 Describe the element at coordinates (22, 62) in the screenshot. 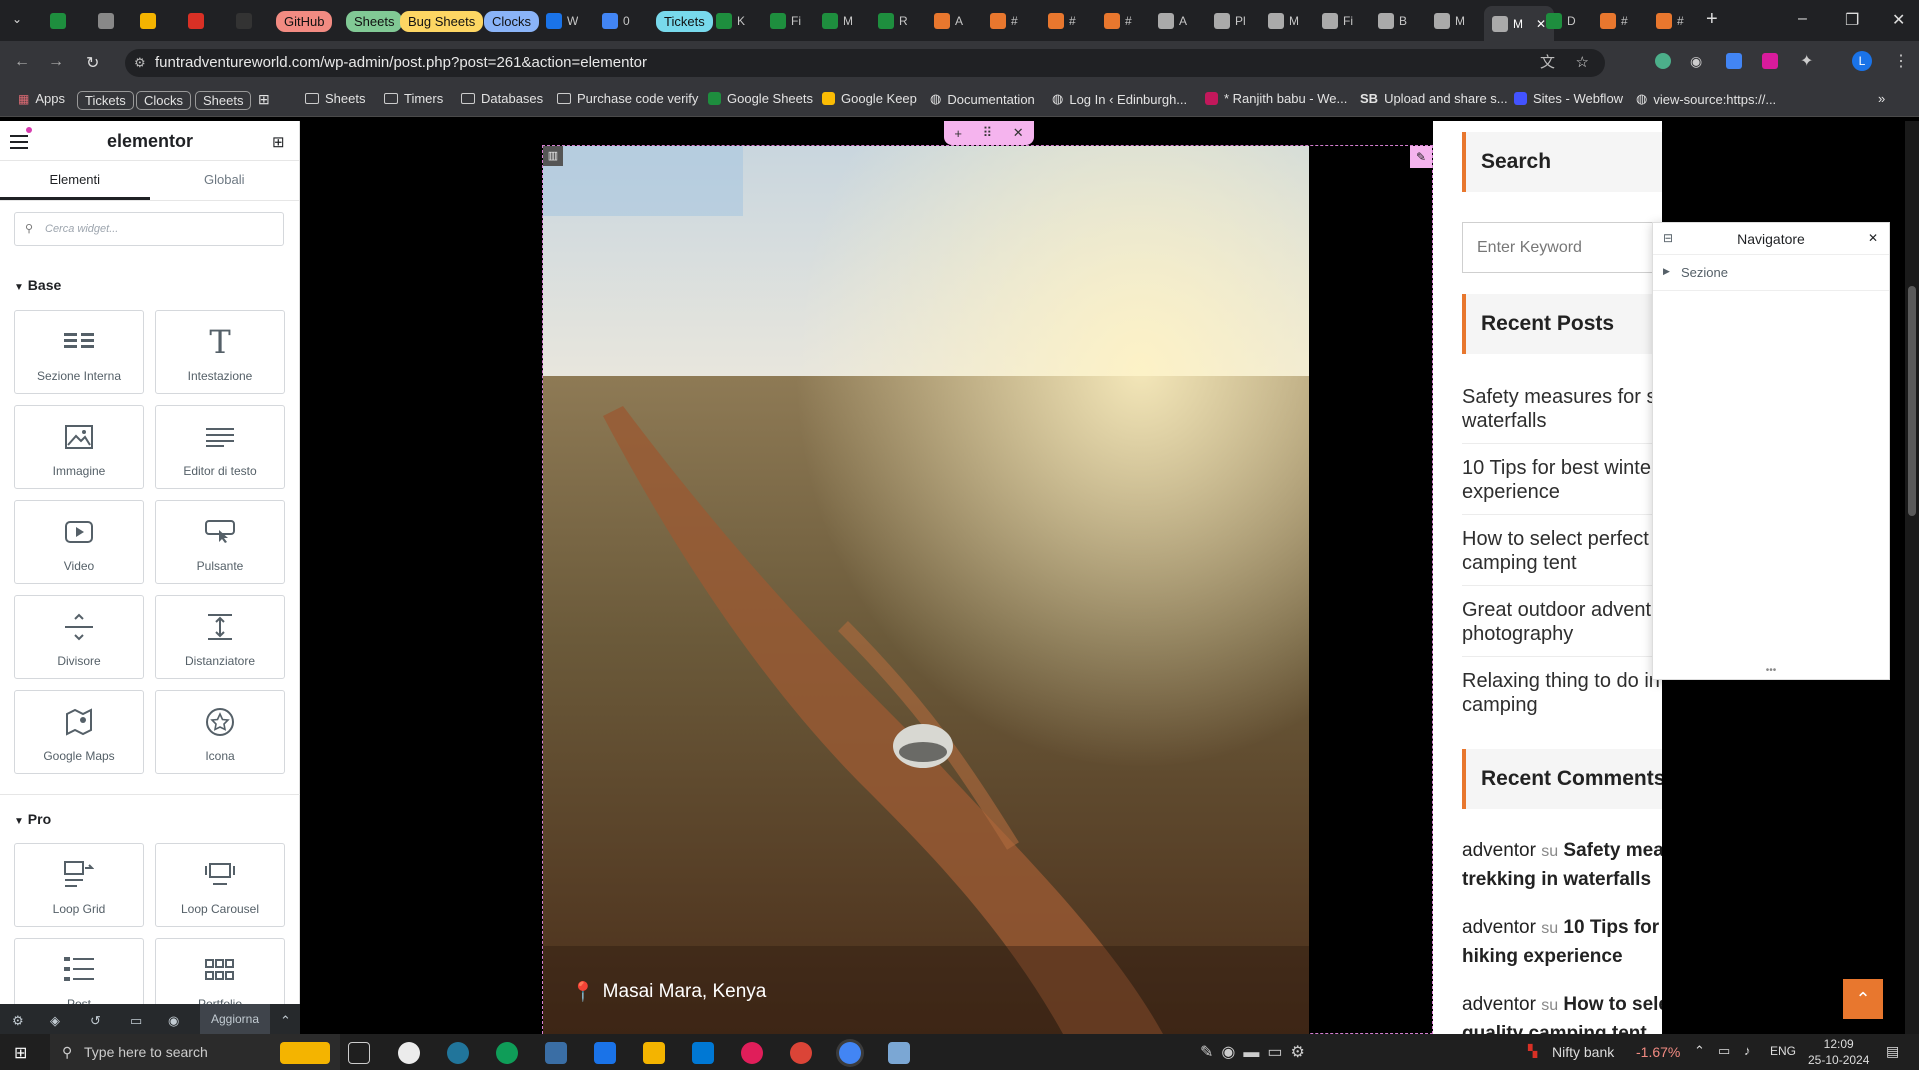

I see `back-icon: ←` at that location.